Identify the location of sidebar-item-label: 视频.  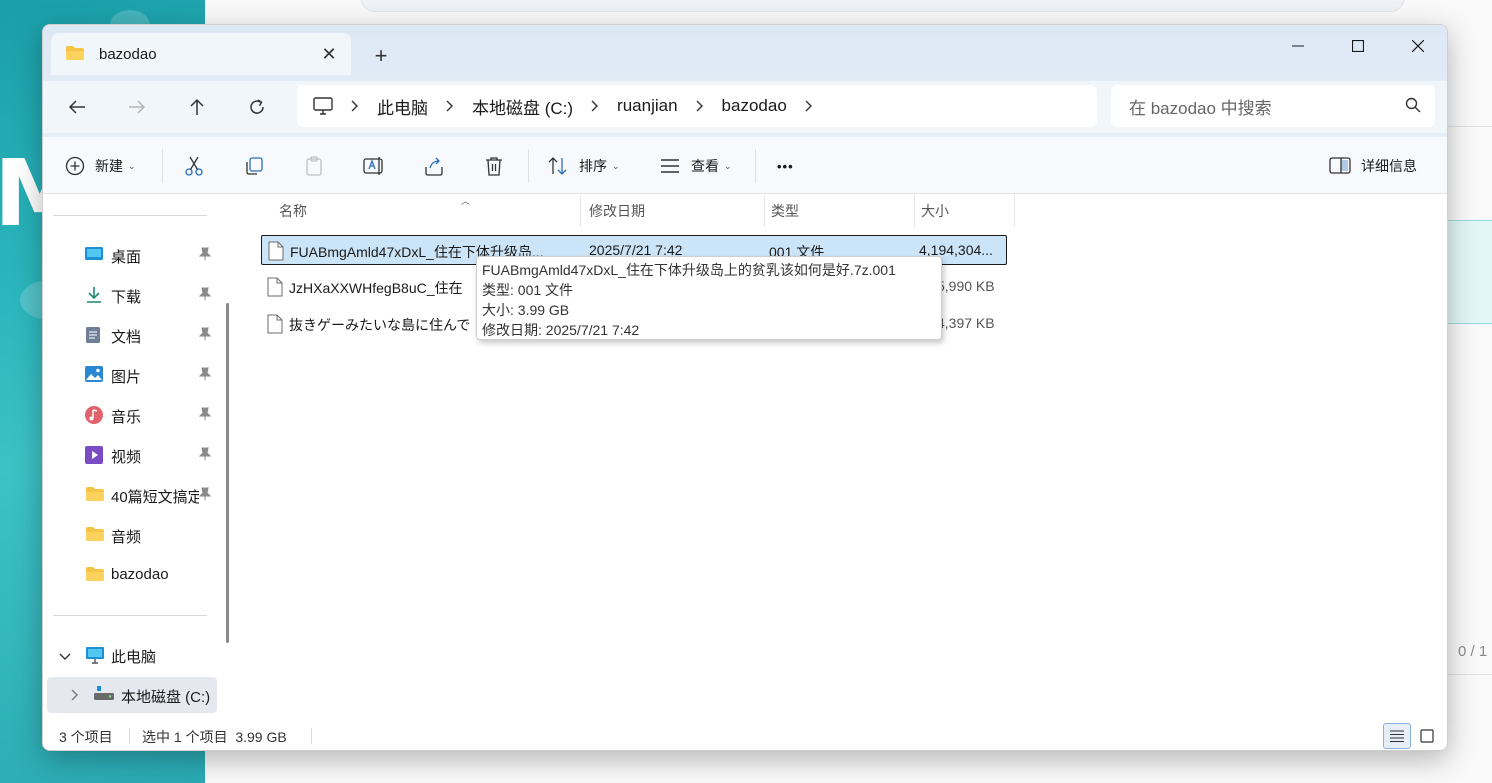
(126, 457).